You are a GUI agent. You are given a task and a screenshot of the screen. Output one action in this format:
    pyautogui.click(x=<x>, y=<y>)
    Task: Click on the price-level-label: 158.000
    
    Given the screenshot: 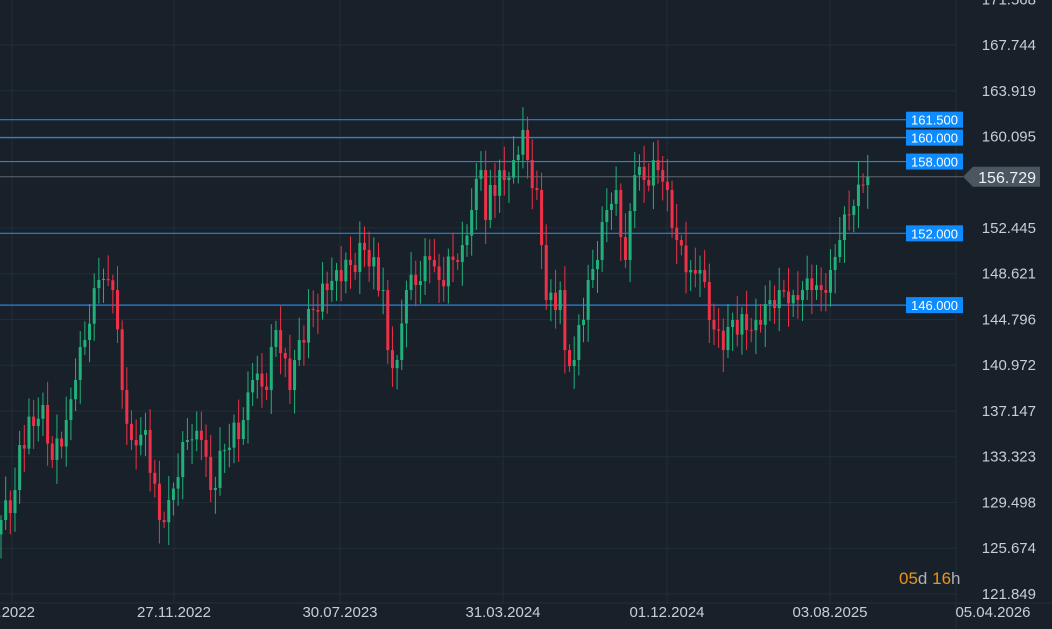 What is the action you would take?
    pyautogui.click(x=934, y=162)
    